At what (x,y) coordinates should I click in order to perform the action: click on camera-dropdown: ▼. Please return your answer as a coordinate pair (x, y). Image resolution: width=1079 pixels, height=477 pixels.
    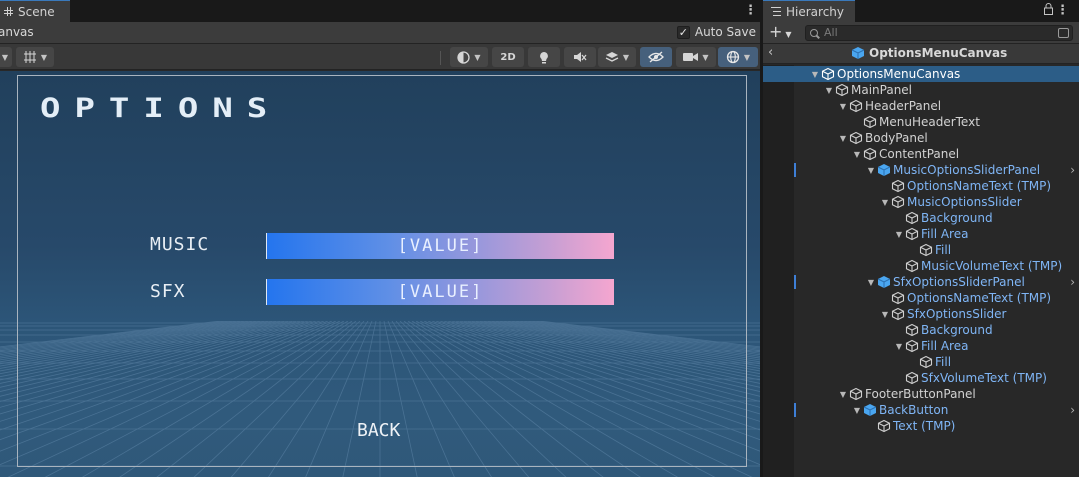
    Looking at the image, I should click on (696, 57).